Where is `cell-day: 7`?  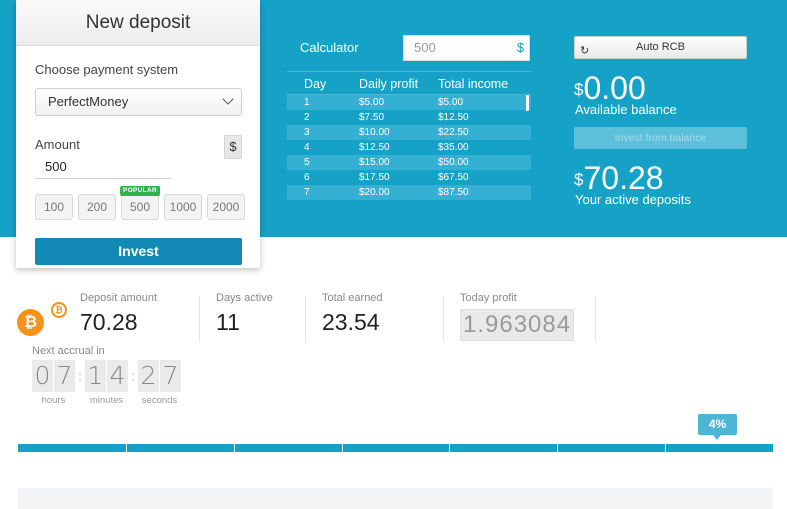 cell-day: 7 is located at coordinates (307, 192).